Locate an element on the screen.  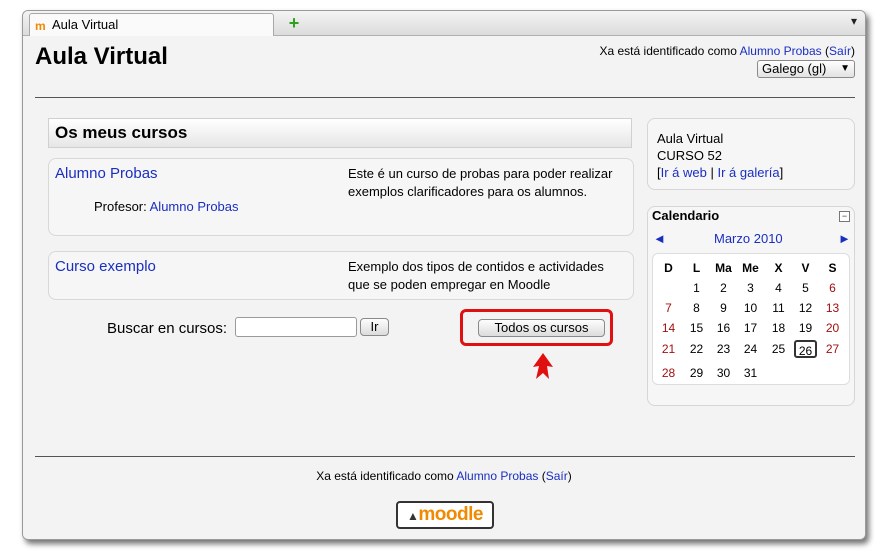
calendar-day: 24 is located at coordinates (750, 349).